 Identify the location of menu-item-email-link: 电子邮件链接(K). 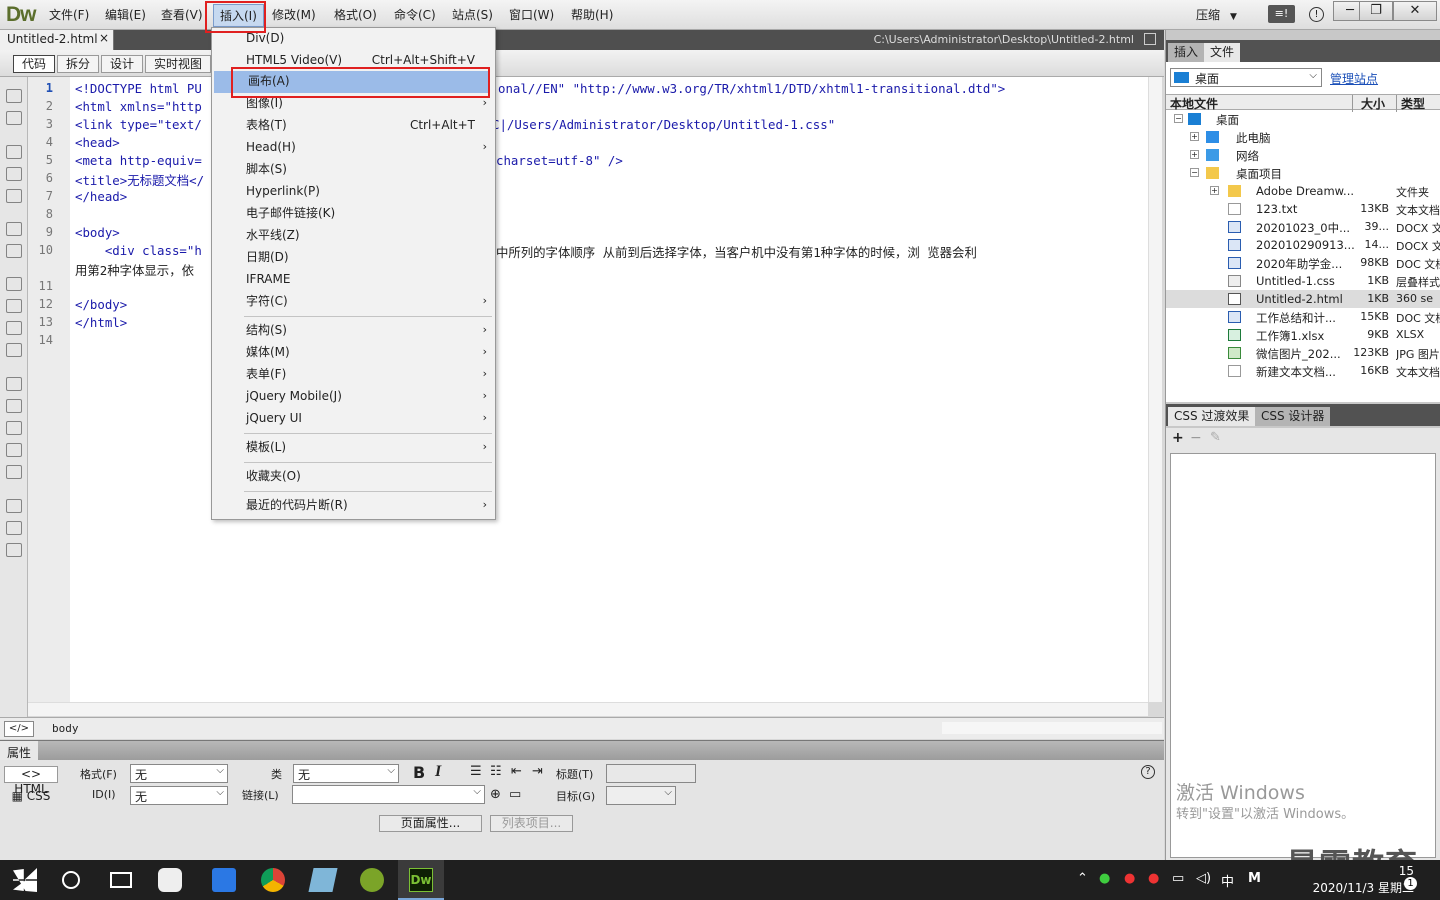
(353, 214).